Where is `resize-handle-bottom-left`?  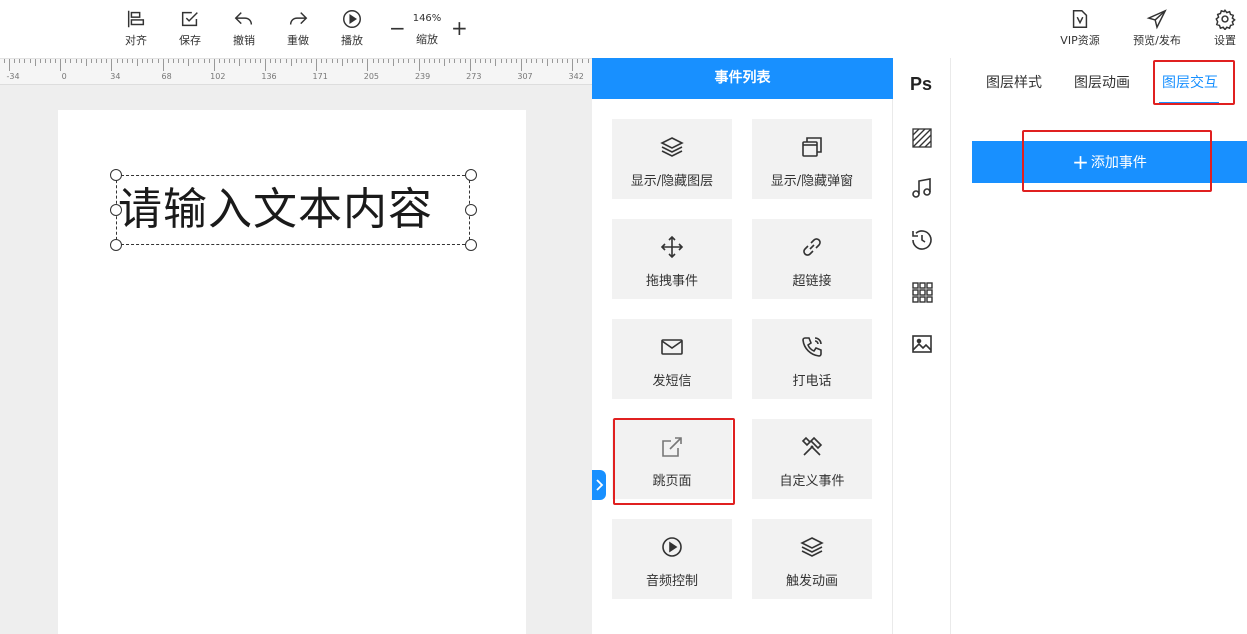 resize-handle-bottom-left is located at coordinates (116, 245).